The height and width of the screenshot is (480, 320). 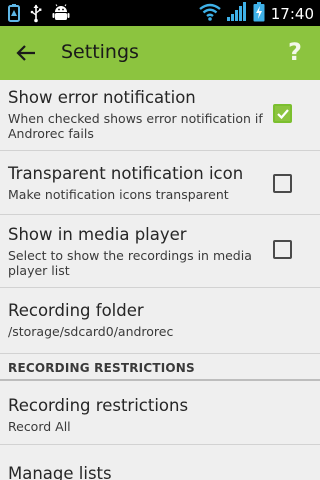 What do you see at coordinates (236, 14) in the screenshot?
I see `signal-icon` at bounding box center [236, 14].